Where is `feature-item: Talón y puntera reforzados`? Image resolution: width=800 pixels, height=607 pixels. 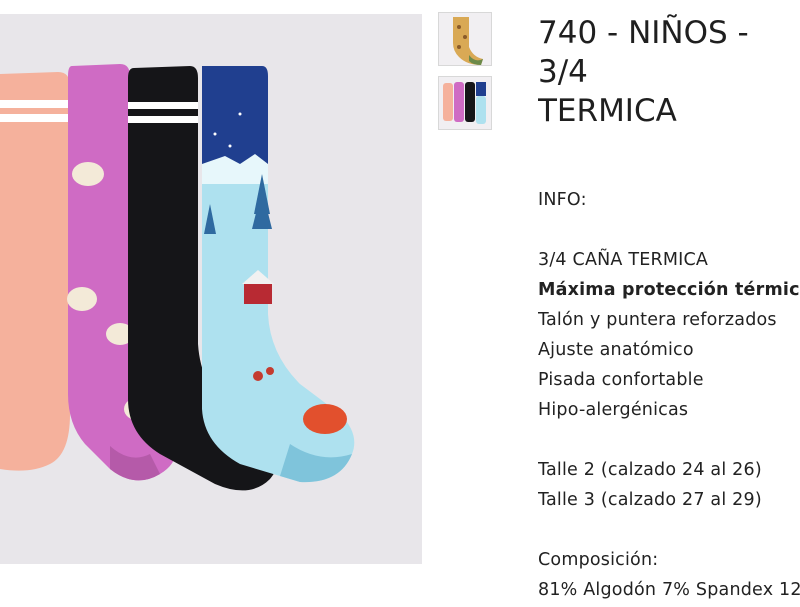
feature-item: Talón y puntera reforzados is located at coordinates (657, 320).